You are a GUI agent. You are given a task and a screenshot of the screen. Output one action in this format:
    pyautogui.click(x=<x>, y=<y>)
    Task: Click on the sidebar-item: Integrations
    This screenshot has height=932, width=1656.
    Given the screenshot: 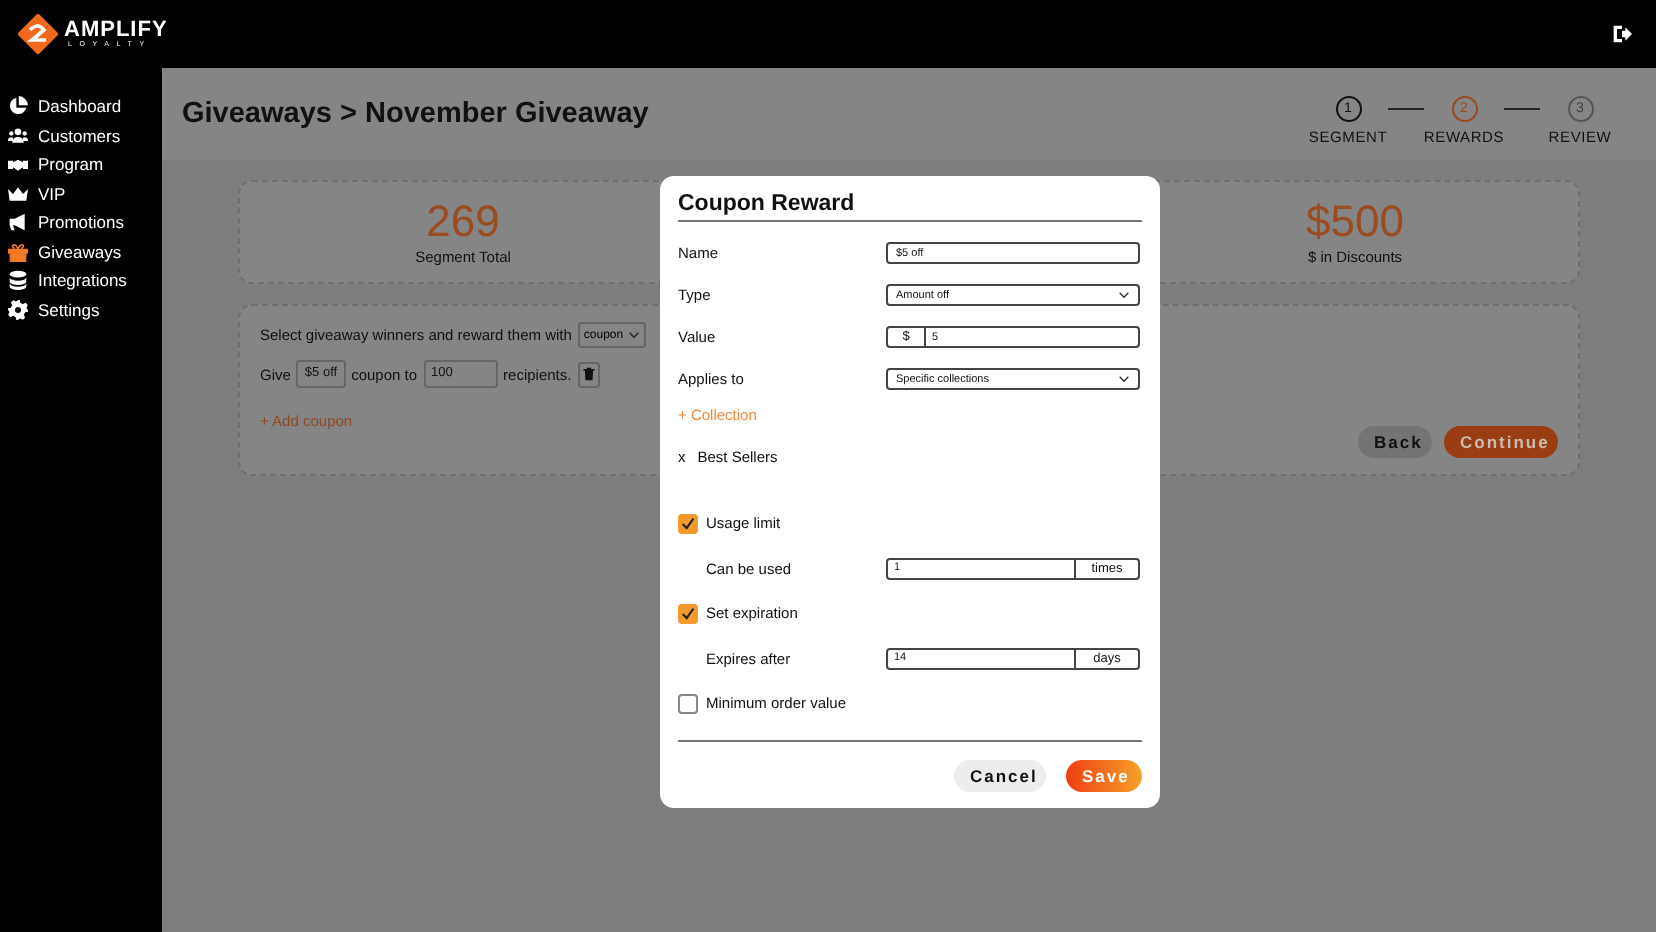 What is the action you would take?
    pyautogui.click(x=81, y=280)
    